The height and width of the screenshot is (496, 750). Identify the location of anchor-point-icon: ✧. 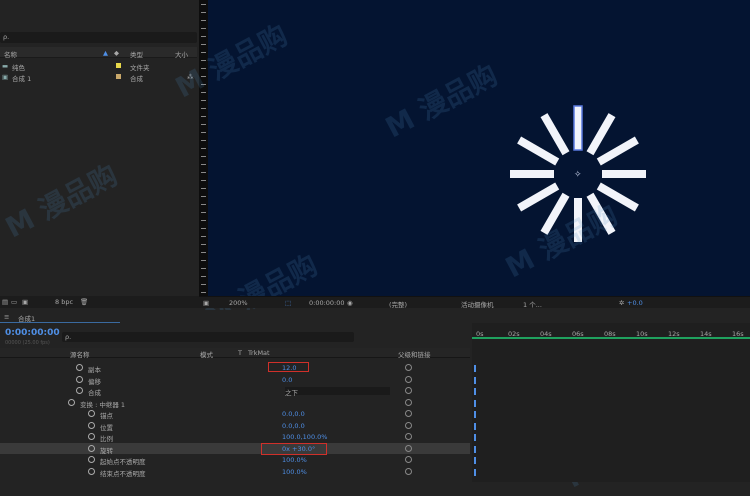
(578, 175).